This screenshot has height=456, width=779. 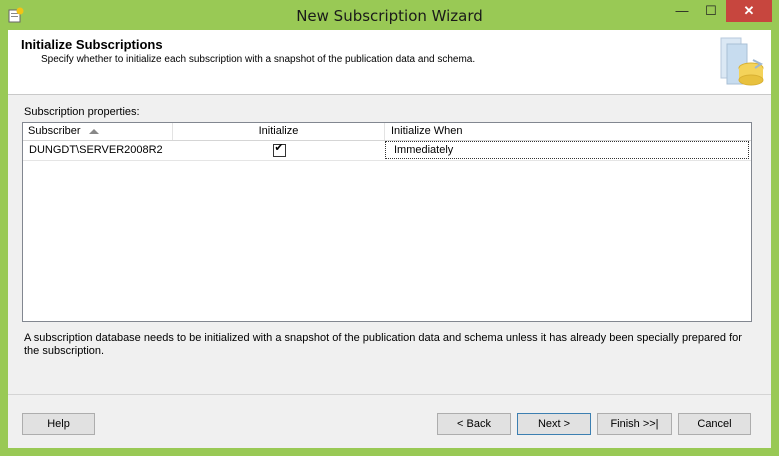 I want to click on checkmark-icon: ✔, so click(x=279, y=148).